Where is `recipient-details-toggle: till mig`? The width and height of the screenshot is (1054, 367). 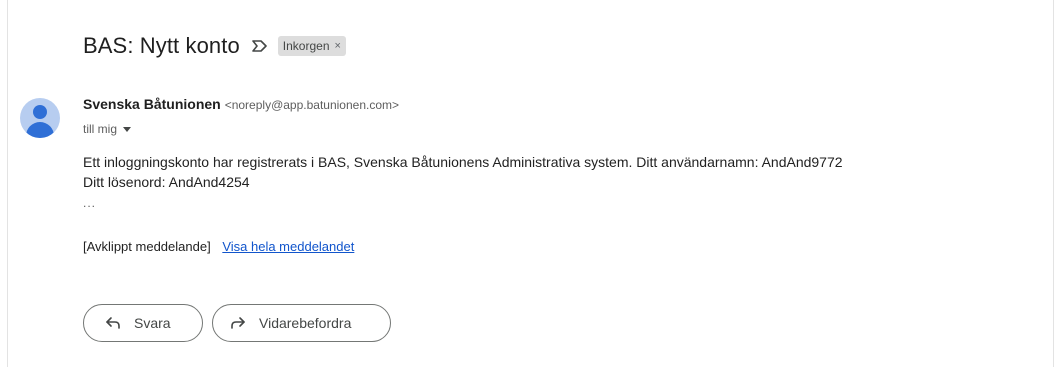
recipient-details-toggle: till mig is located at coordinates (107, 129).